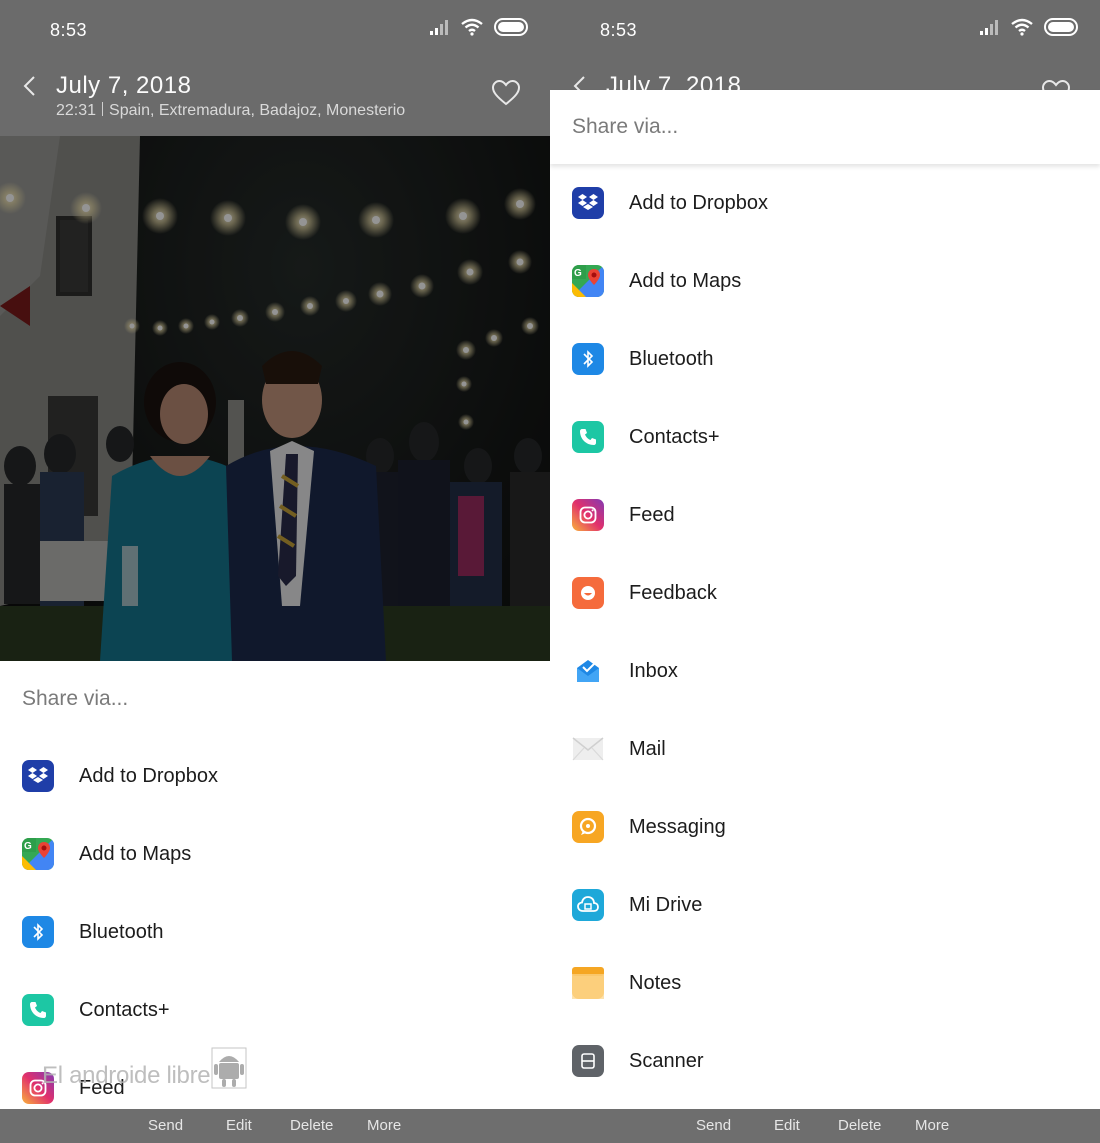 This screenshot has width=1100, height=1143. Describe the element at coordinates (825, 827) in the screenshot. I see `share-item-messaging: Messaging` at that location.